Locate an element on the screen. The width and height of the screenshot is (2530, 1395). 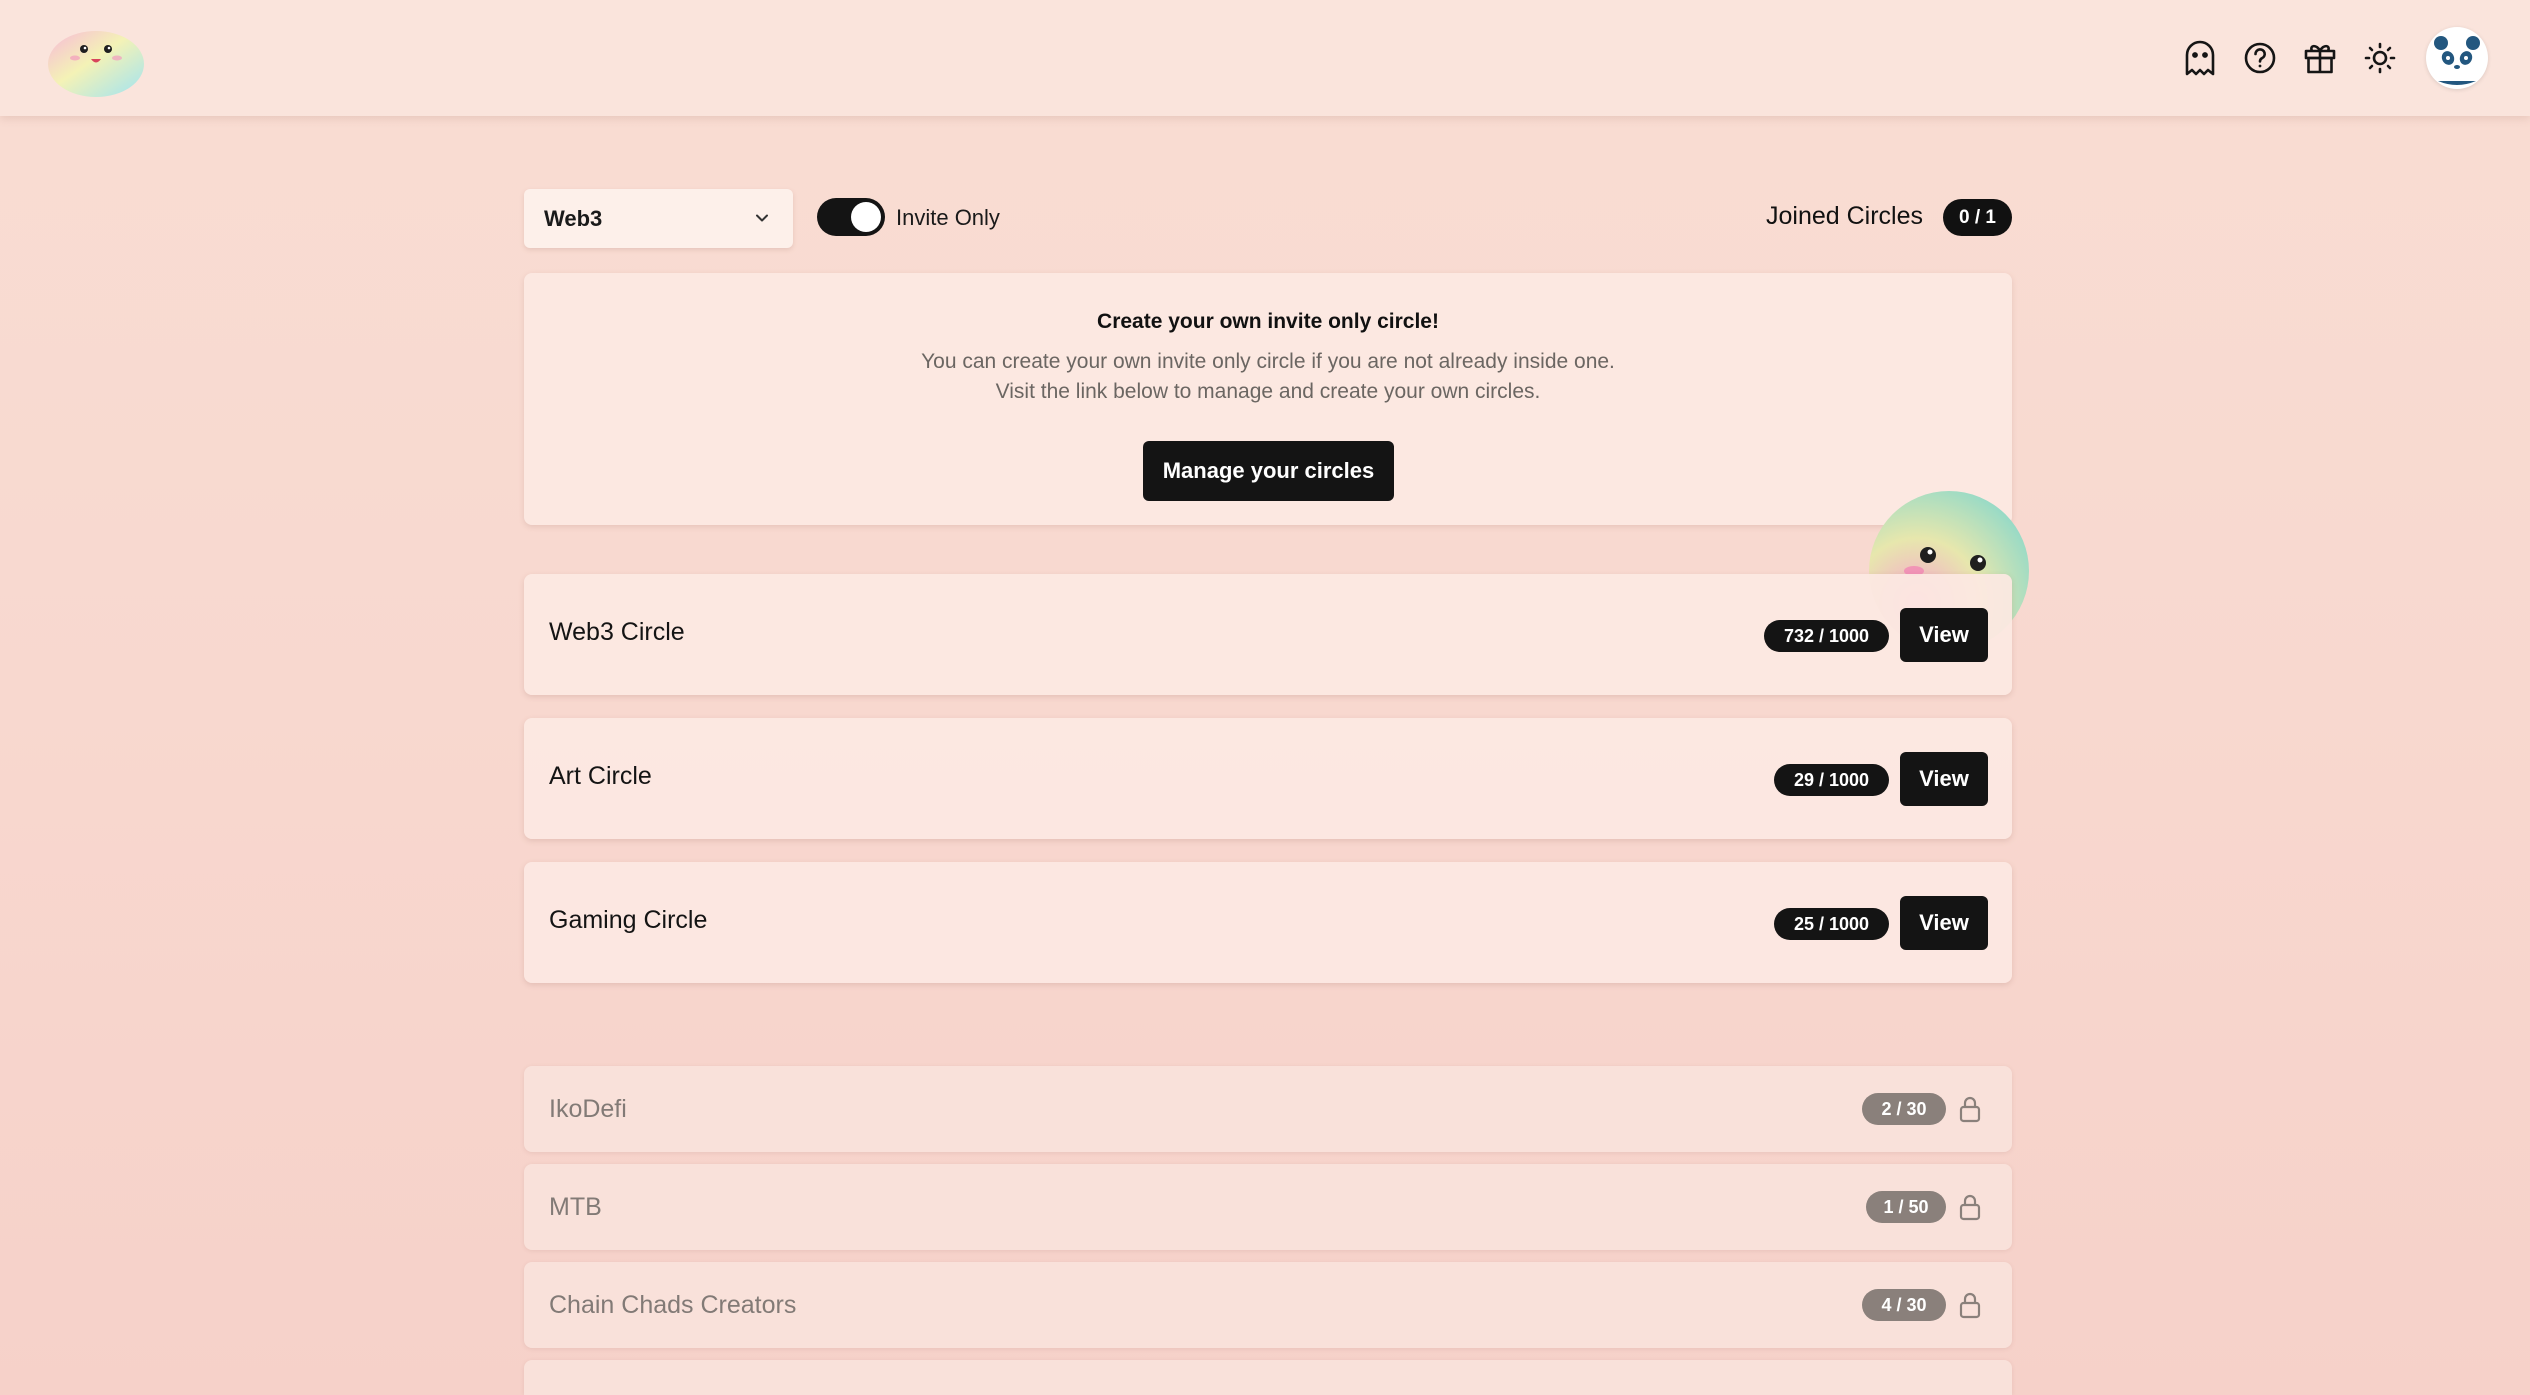
joined-circles-label: Joined Circles is located at coordinates (1845, 216).